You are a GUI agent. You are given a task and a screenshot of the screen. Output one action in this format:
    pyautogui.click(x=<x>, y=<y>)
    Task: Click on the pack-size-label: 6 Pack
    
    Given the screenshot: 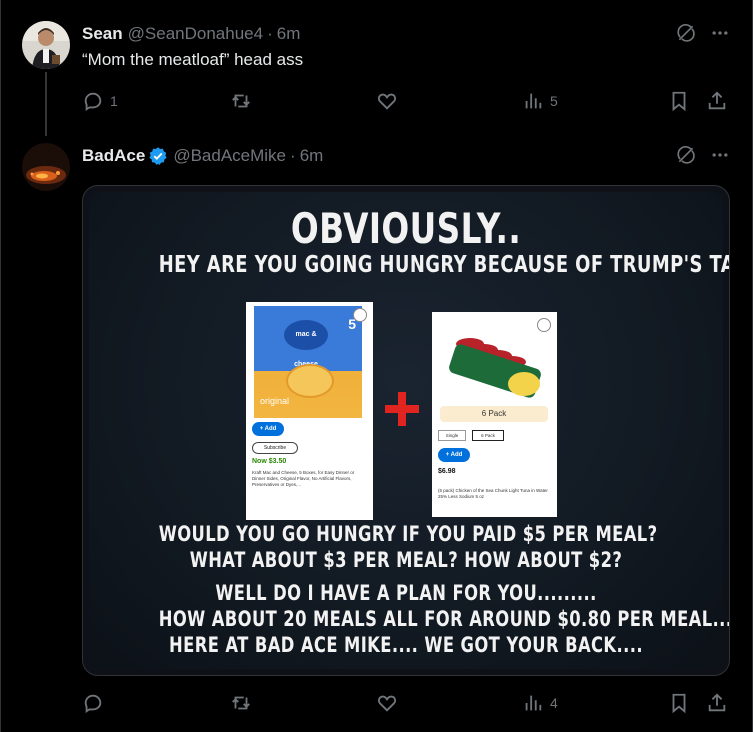 What is the action you would take?
    pyautogui.click(x=494, y=414)
    